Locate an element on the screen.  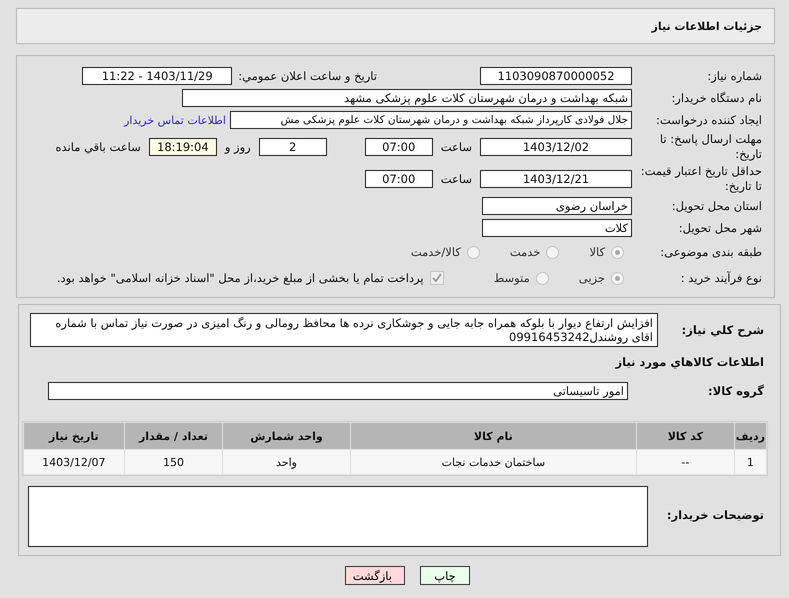
date-field: 1403/12/21 is located at coordinates (556, 179).